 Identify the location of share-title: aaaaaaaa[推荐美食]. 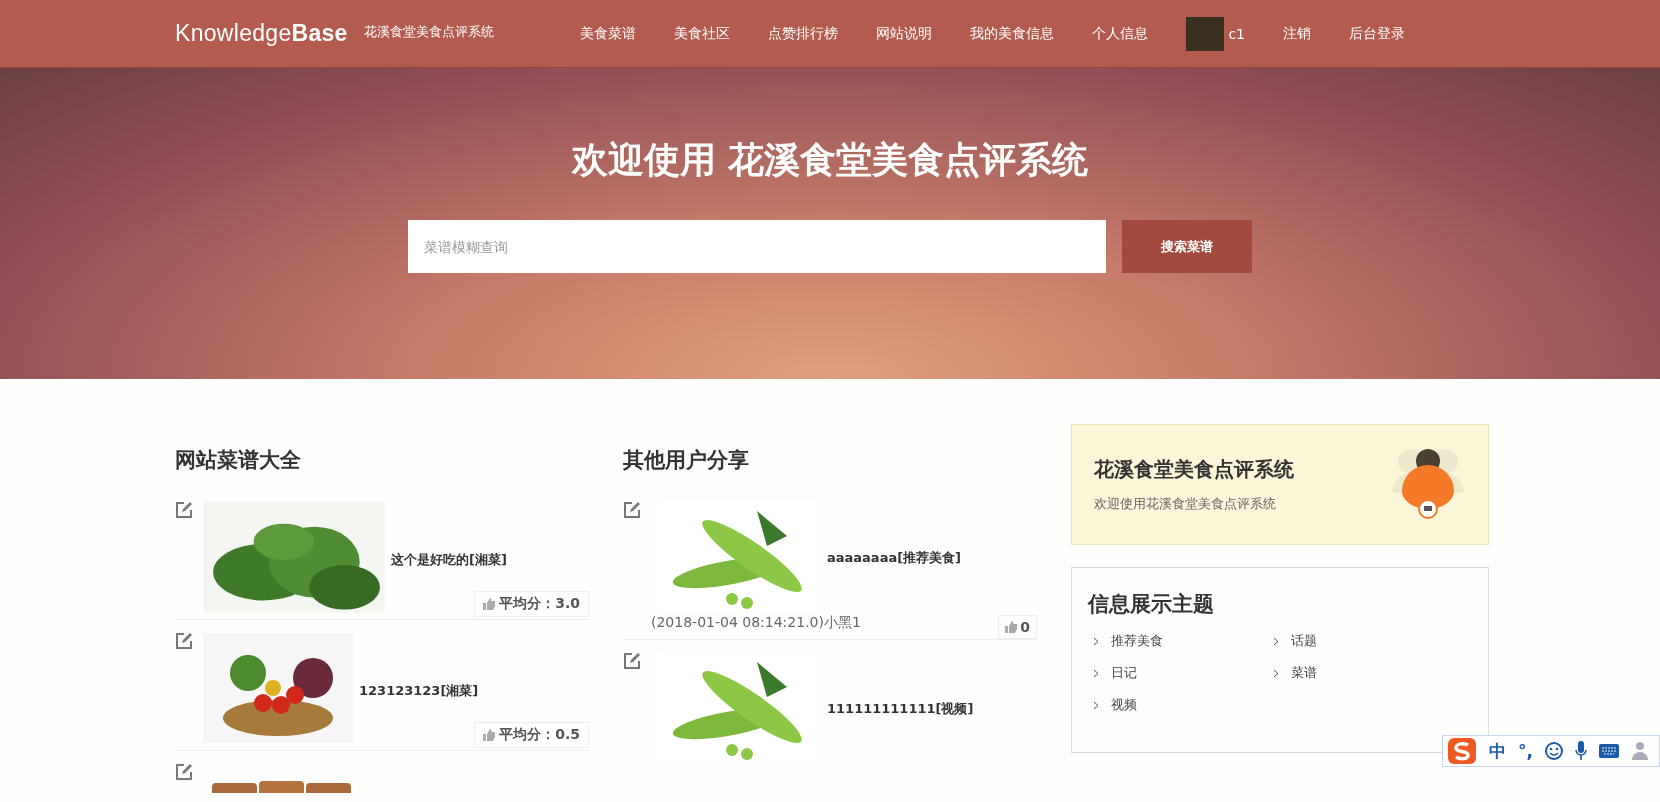
(932, 558).